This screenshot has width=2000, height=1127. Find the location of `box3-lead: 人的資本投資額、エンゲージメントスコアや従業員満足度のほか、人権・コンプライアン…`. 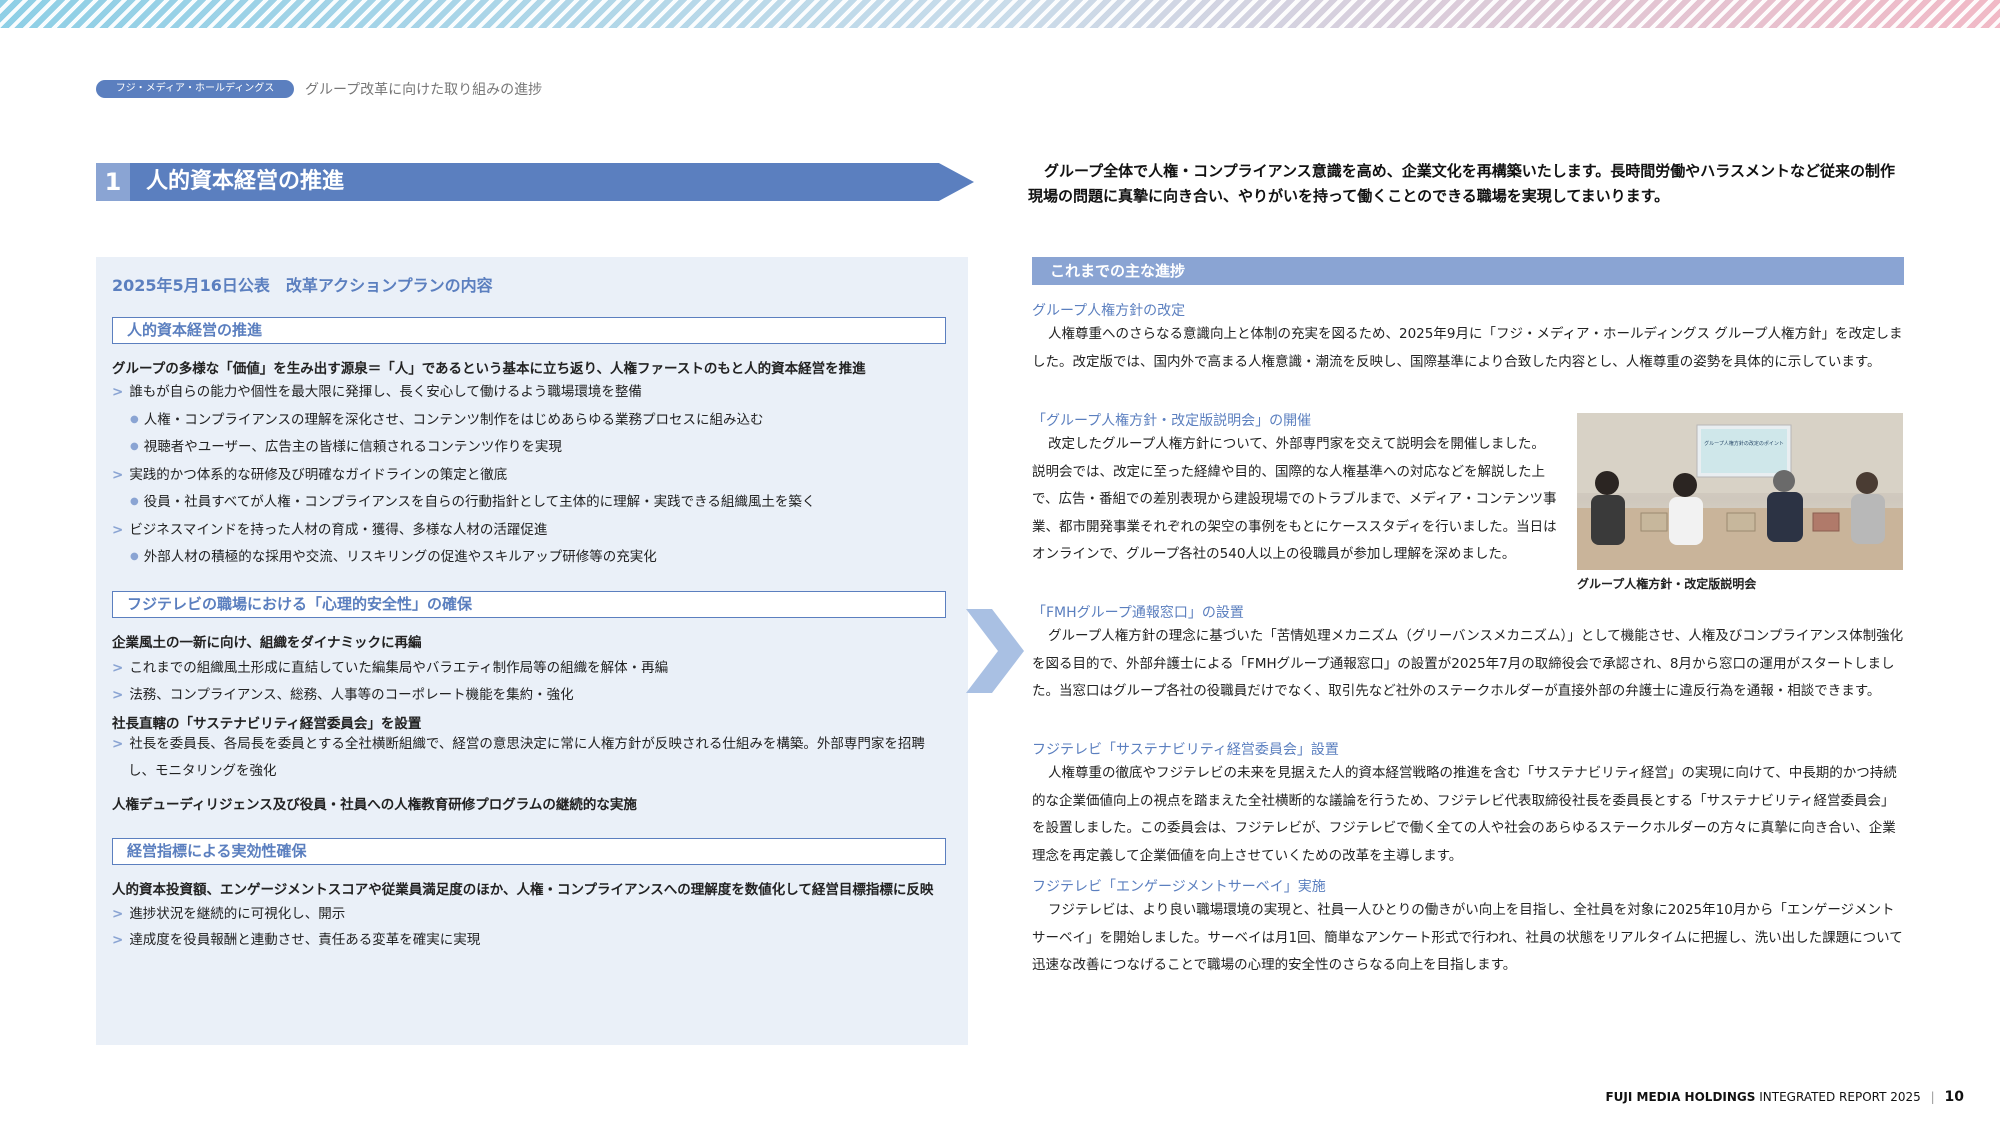

box3-lead: 人的資本投資額、エンゲージメントスコアや従業員満足度のほか、人権・コンプライアン… is located at coordinates (523, 890).